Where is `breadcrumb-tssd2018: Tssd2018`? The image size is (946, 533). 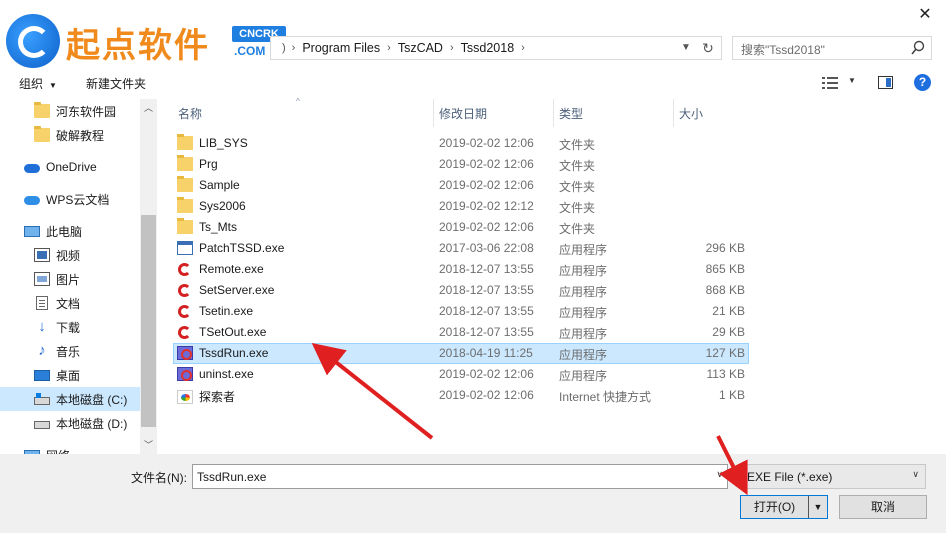
breadcrumb-tssd2018: Tssd2018 is located at coordinates (488, 48).